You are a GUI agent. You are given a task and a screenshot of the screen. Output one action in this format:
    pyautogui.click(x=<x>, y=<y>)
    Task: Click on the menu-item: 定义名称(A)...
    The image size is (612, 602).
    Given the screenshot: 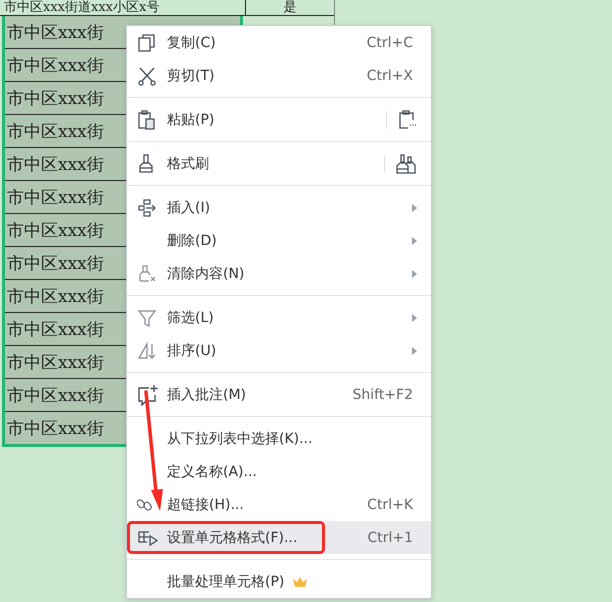 What is the action you would take?
    pyautogui.click(x=279, y=471)
    